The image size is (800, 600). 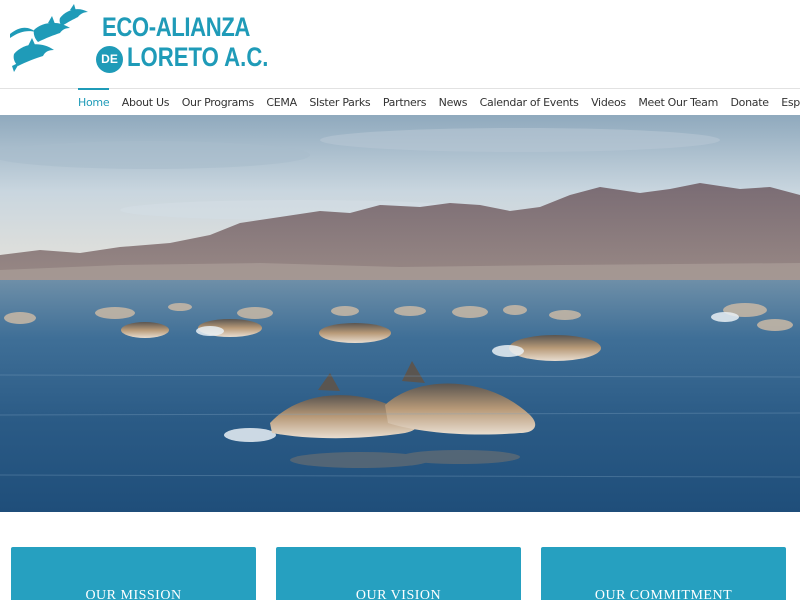 I want to click on site-header: ECO-ALIANZA DE LORETO A.C., so click(x=400, y=44).